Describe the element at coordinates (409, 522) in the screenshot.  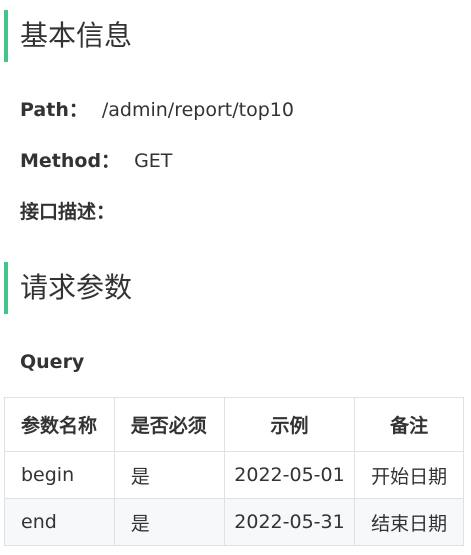
I see `note-cell: 结束日期` at that location.